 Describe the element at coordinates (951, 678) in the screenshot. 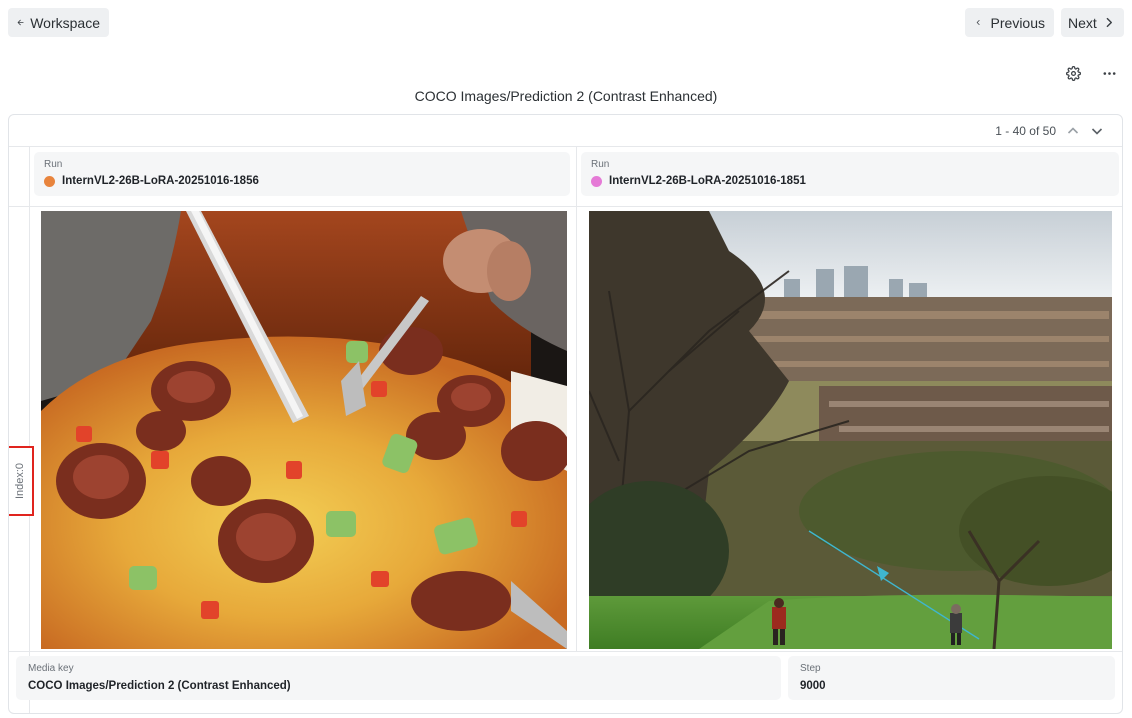

I see `step-card: Step 9000` at that location.